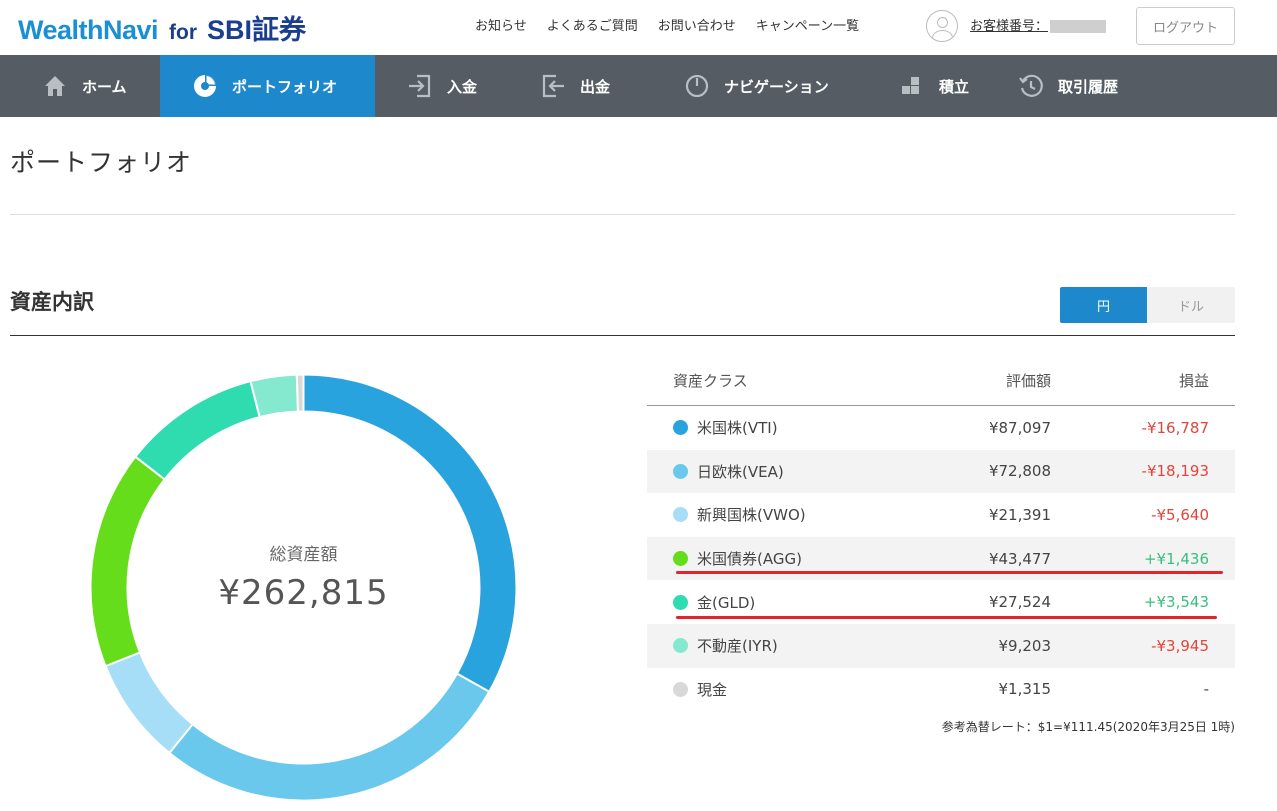 Image resolution: width=1277 pixels, height=811 pixels. I want to click on user-avatar-icon, so click(942, 26).